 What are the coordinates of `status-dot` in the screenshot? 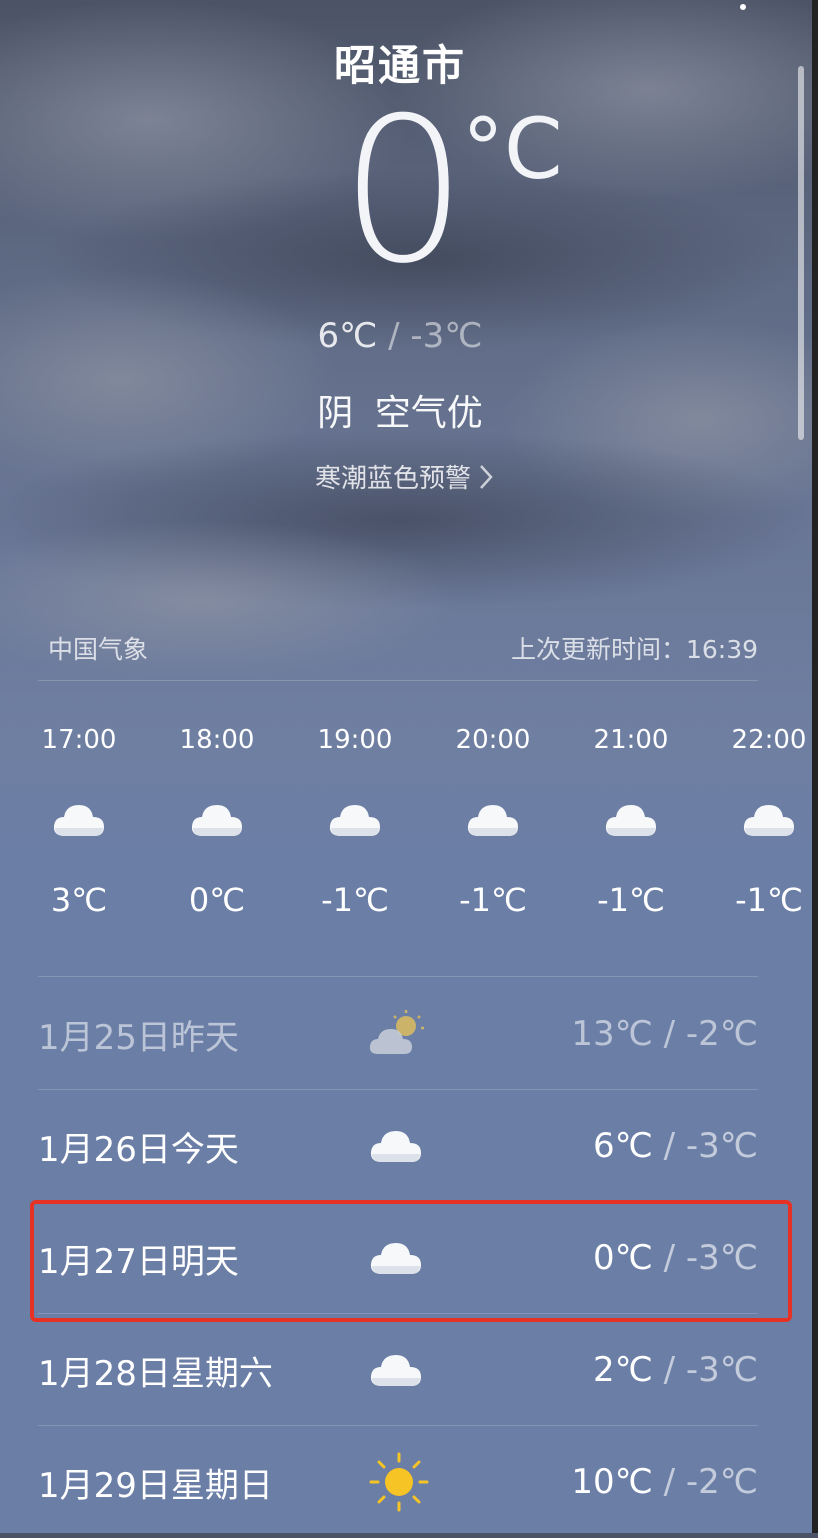 It's located at (743, 7).